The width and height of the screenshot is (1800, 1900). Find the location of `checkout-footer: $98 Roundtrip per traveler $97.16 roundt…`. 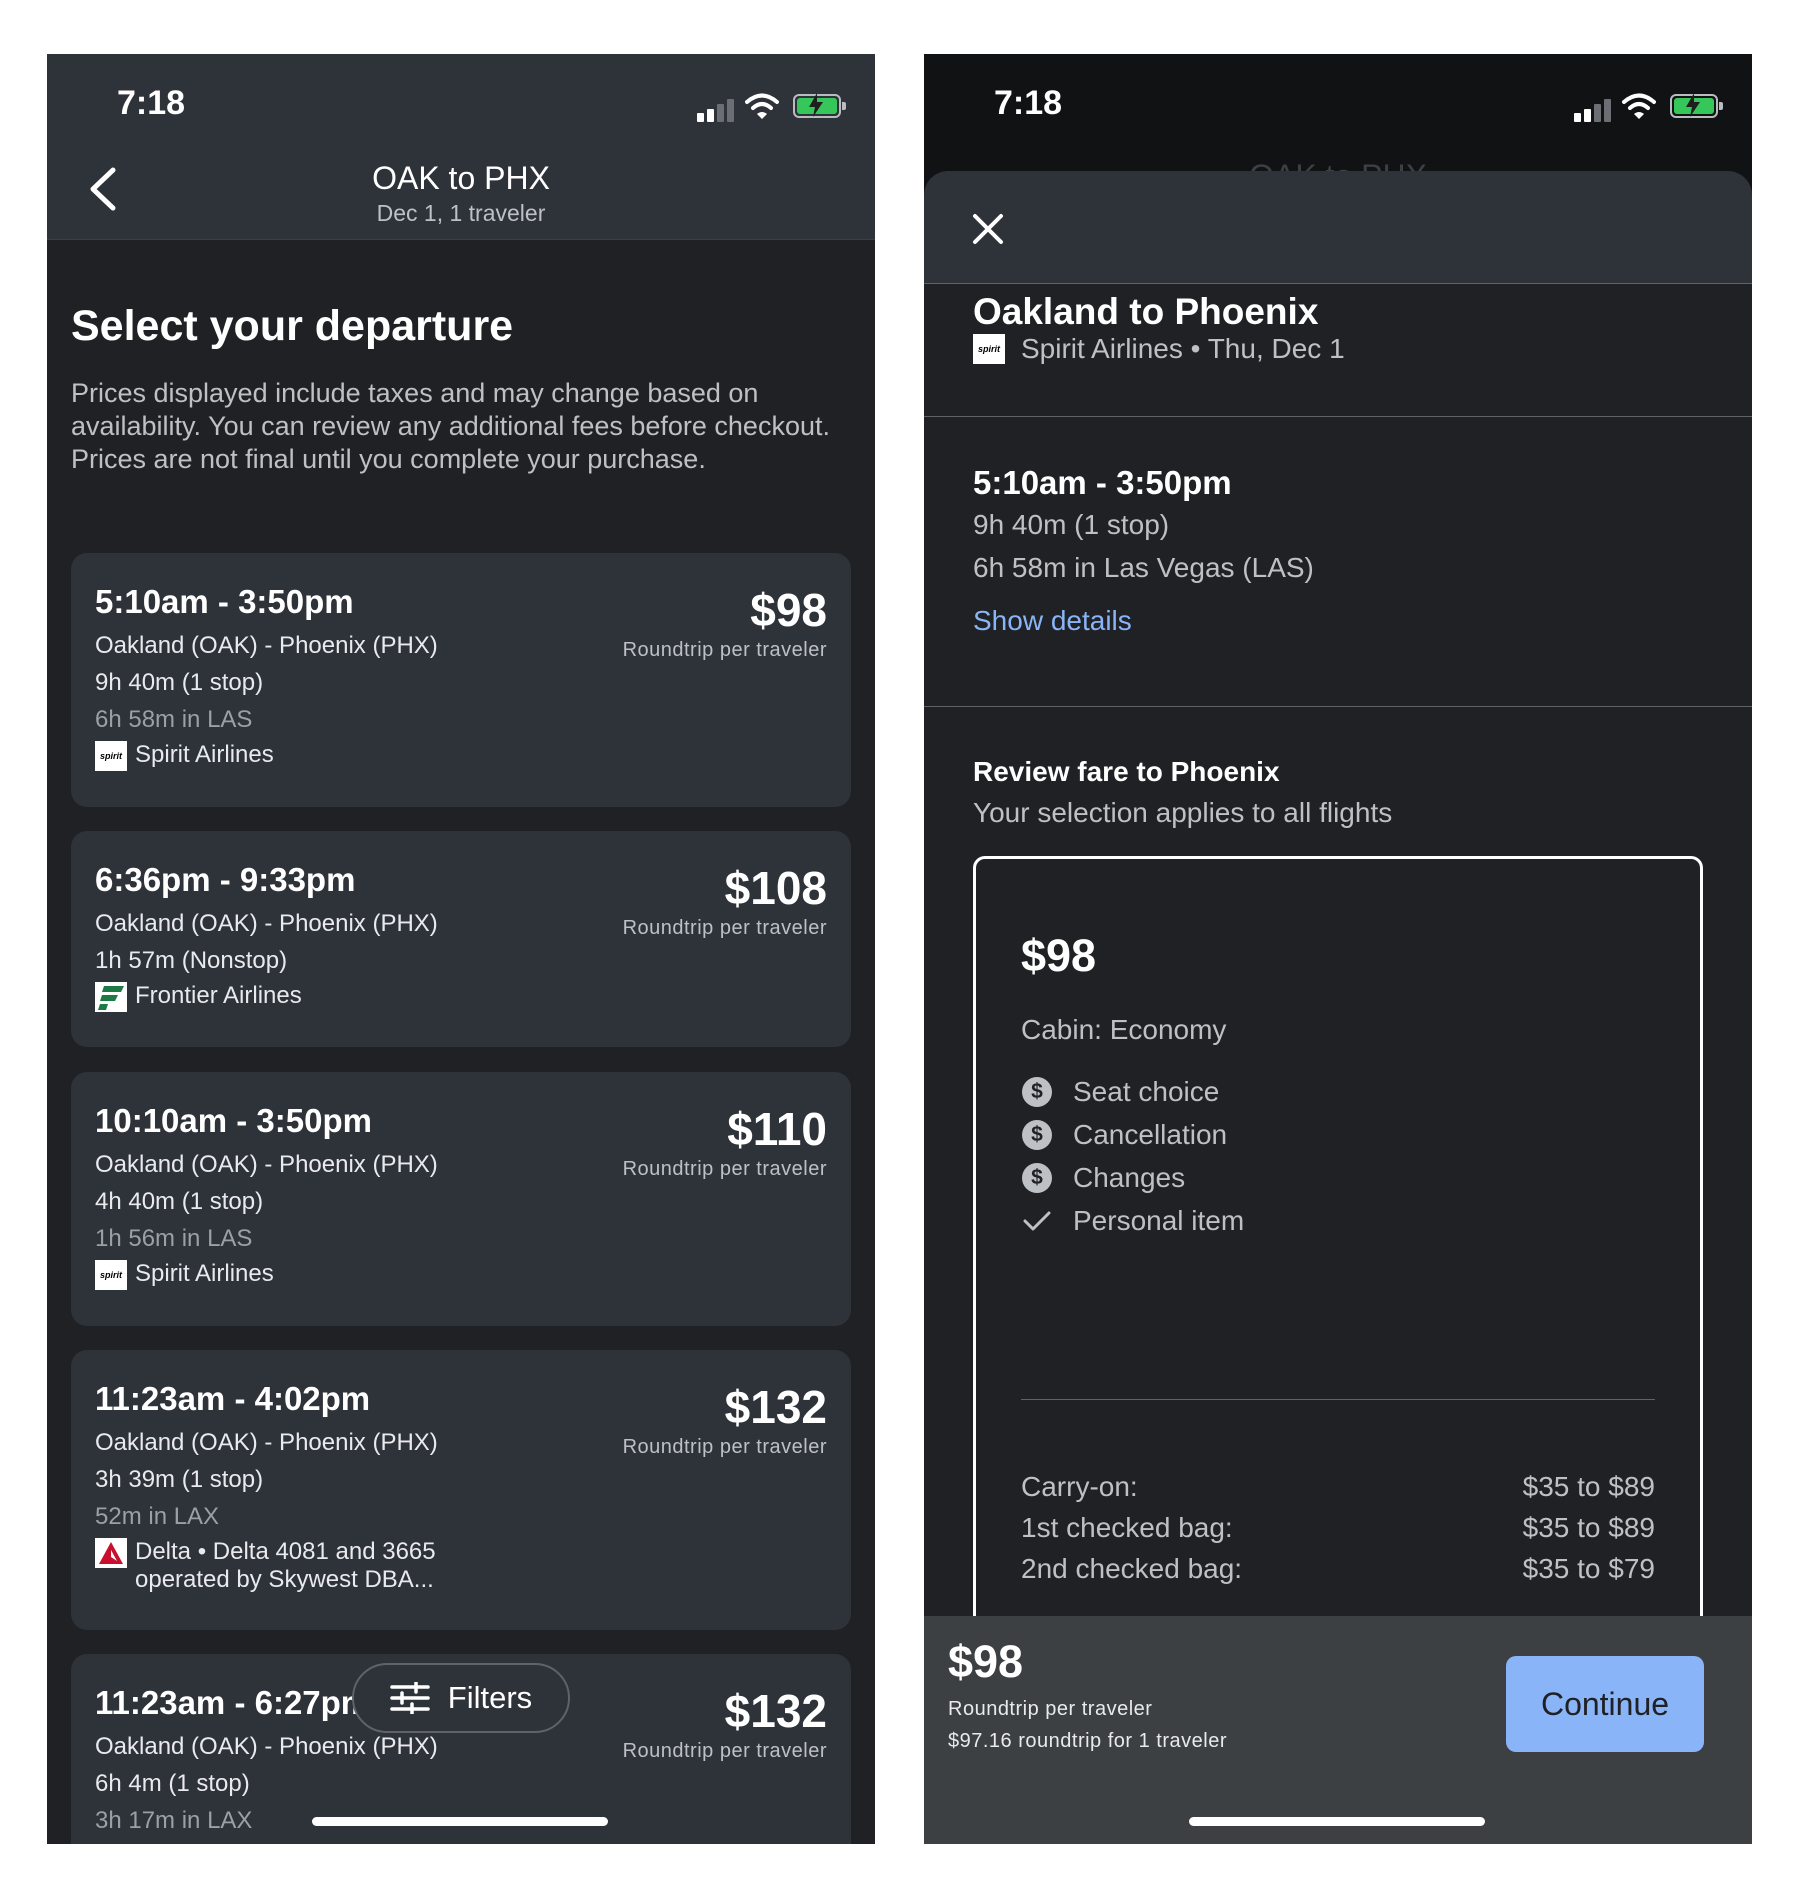

checkout-footer: $98 Roundtrip per traveler $97.16 roundt… is located at coordinates (1338, 1730).